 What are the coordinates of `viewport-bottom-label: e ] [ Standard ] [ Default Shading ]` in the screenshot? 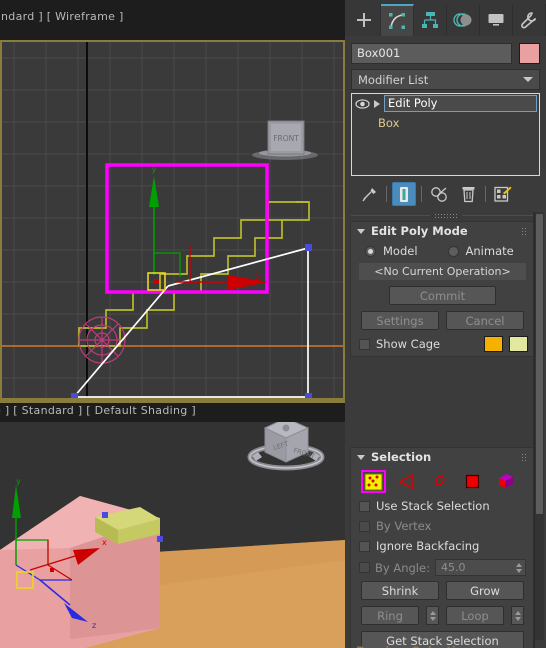 It's located at (98, 410).